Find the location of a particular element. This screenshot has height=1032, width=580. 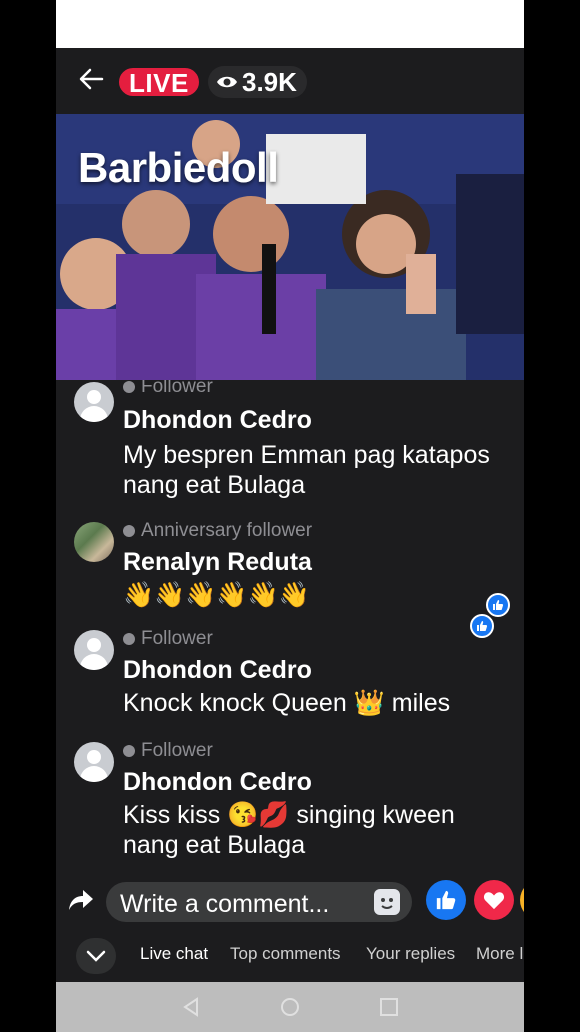

chevron-down-icon is located at coordinates (96, 956).